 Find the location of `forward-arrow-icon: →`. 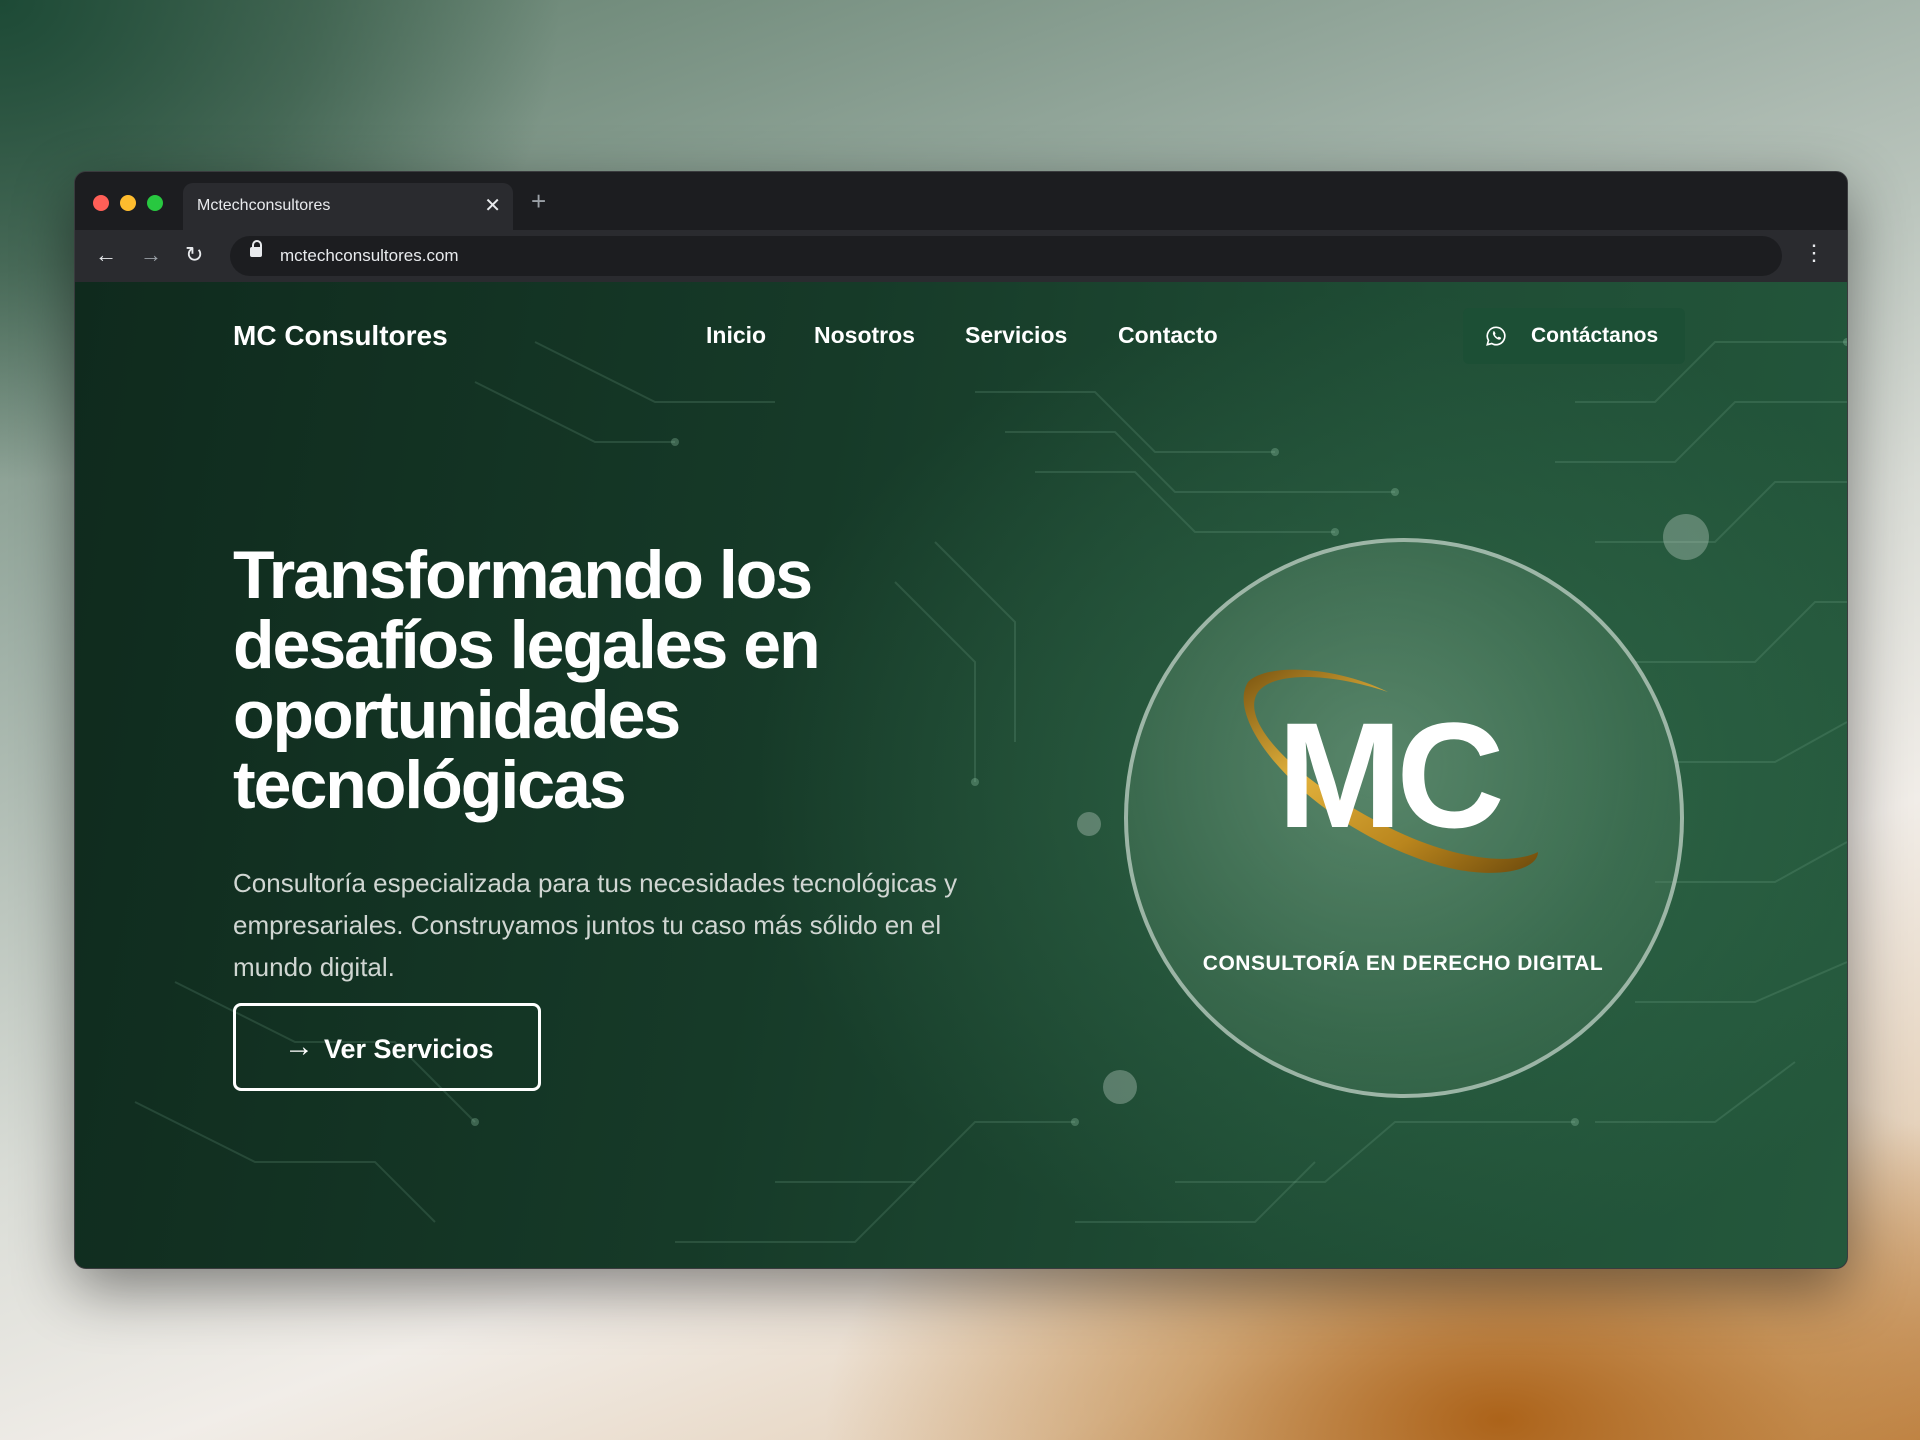

forward-arrow-icon: → is located at coordinates (151, 255).